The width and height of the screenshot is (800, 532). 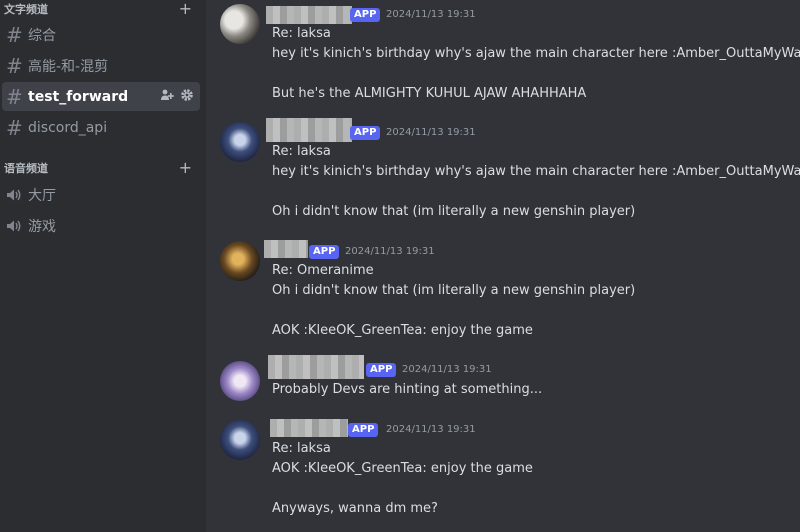 I want to click on channel-item: # 高能-和-混剪, so click(x=101, y=65).